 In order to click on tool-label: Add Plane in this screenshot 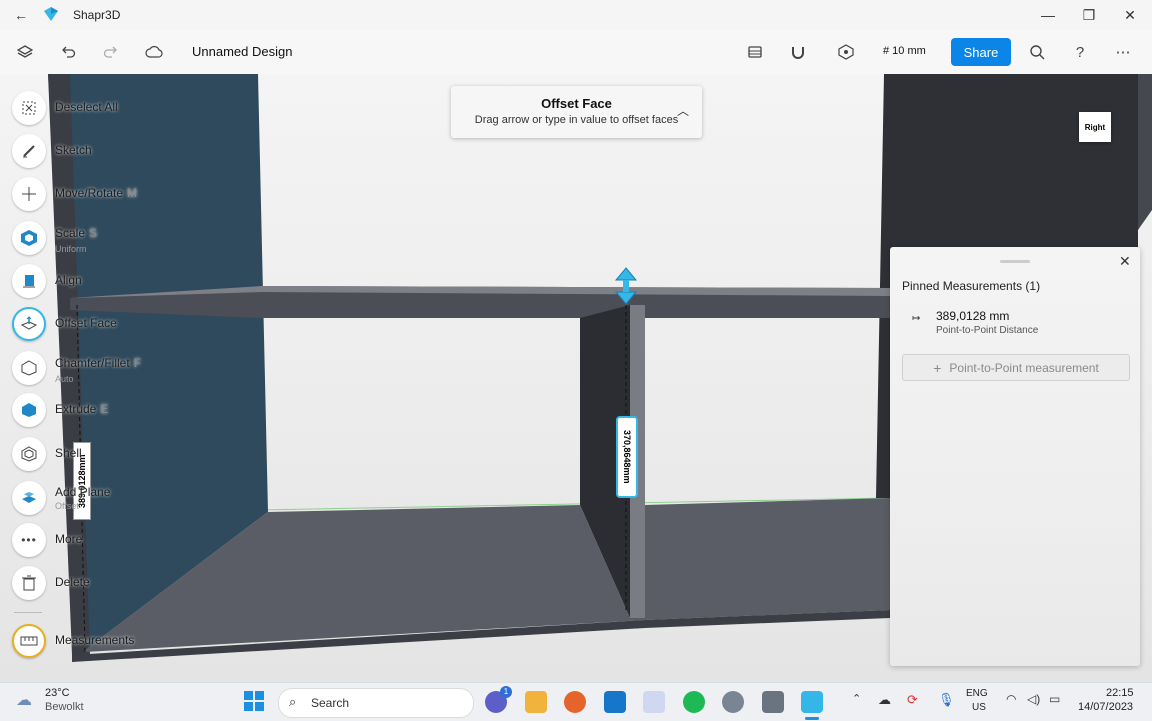, I will do `click(83, 492)`.